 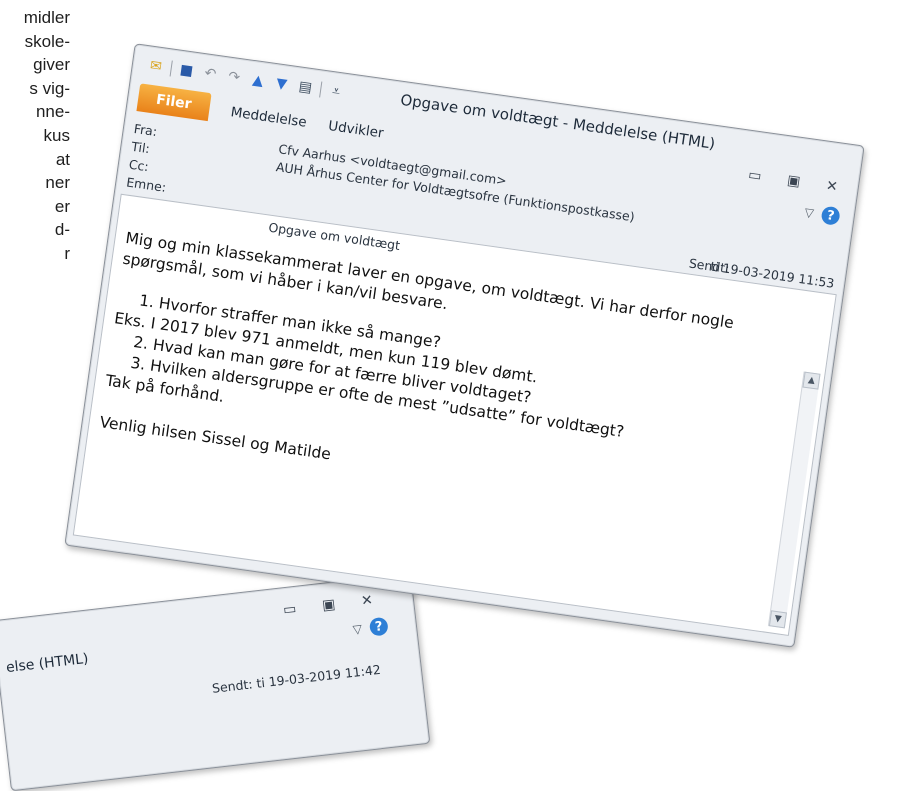 What do you see at coordinates (145, 130) in the screenshot?
I see `from-label: Fra:` at bounding box center [145, 130].